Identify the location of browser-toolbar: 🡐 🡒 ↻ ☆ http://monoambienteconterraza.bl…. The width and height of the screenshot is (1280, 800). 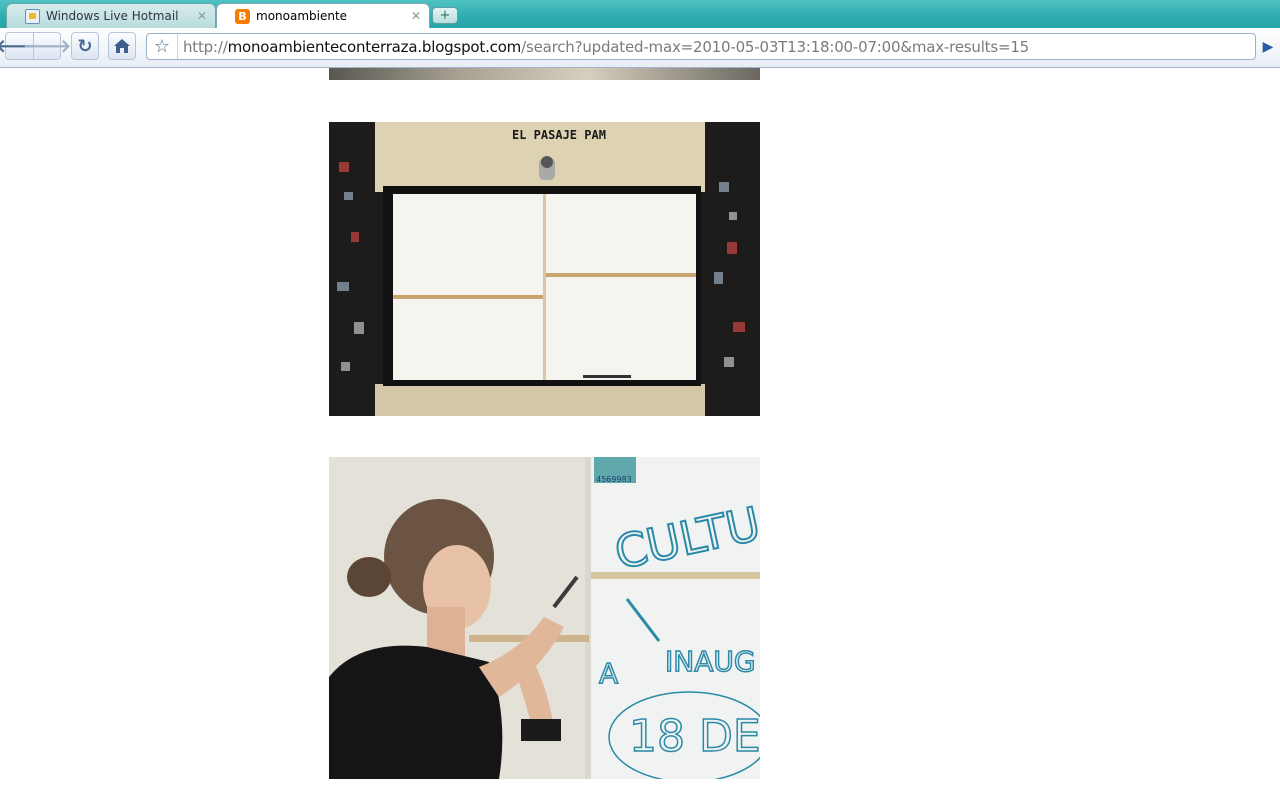
(640, 48).